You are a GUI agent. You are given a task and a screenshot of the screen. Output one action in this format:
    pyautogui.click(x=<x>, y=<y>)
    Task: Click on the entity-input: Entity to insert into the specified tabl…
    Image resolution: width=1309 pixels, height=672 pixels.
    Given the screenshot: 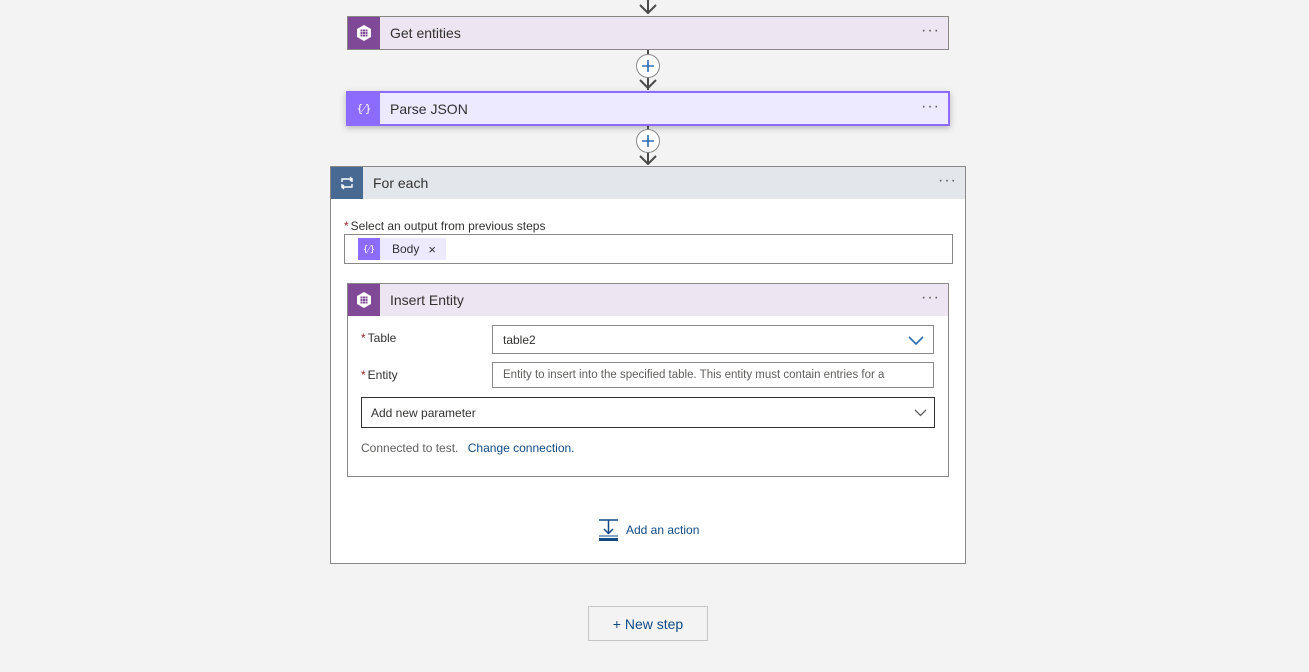 What is the action you would take?
    pyautogui.click(x=713, y=375)
    